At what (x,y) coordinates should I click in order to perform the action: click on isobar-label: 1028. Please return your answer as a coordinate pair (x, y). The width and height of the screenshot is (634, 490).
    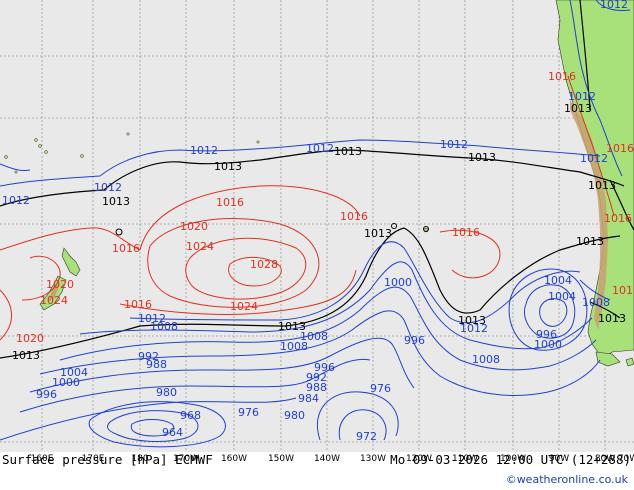
    Looking at the image, I should click on (264, 264).